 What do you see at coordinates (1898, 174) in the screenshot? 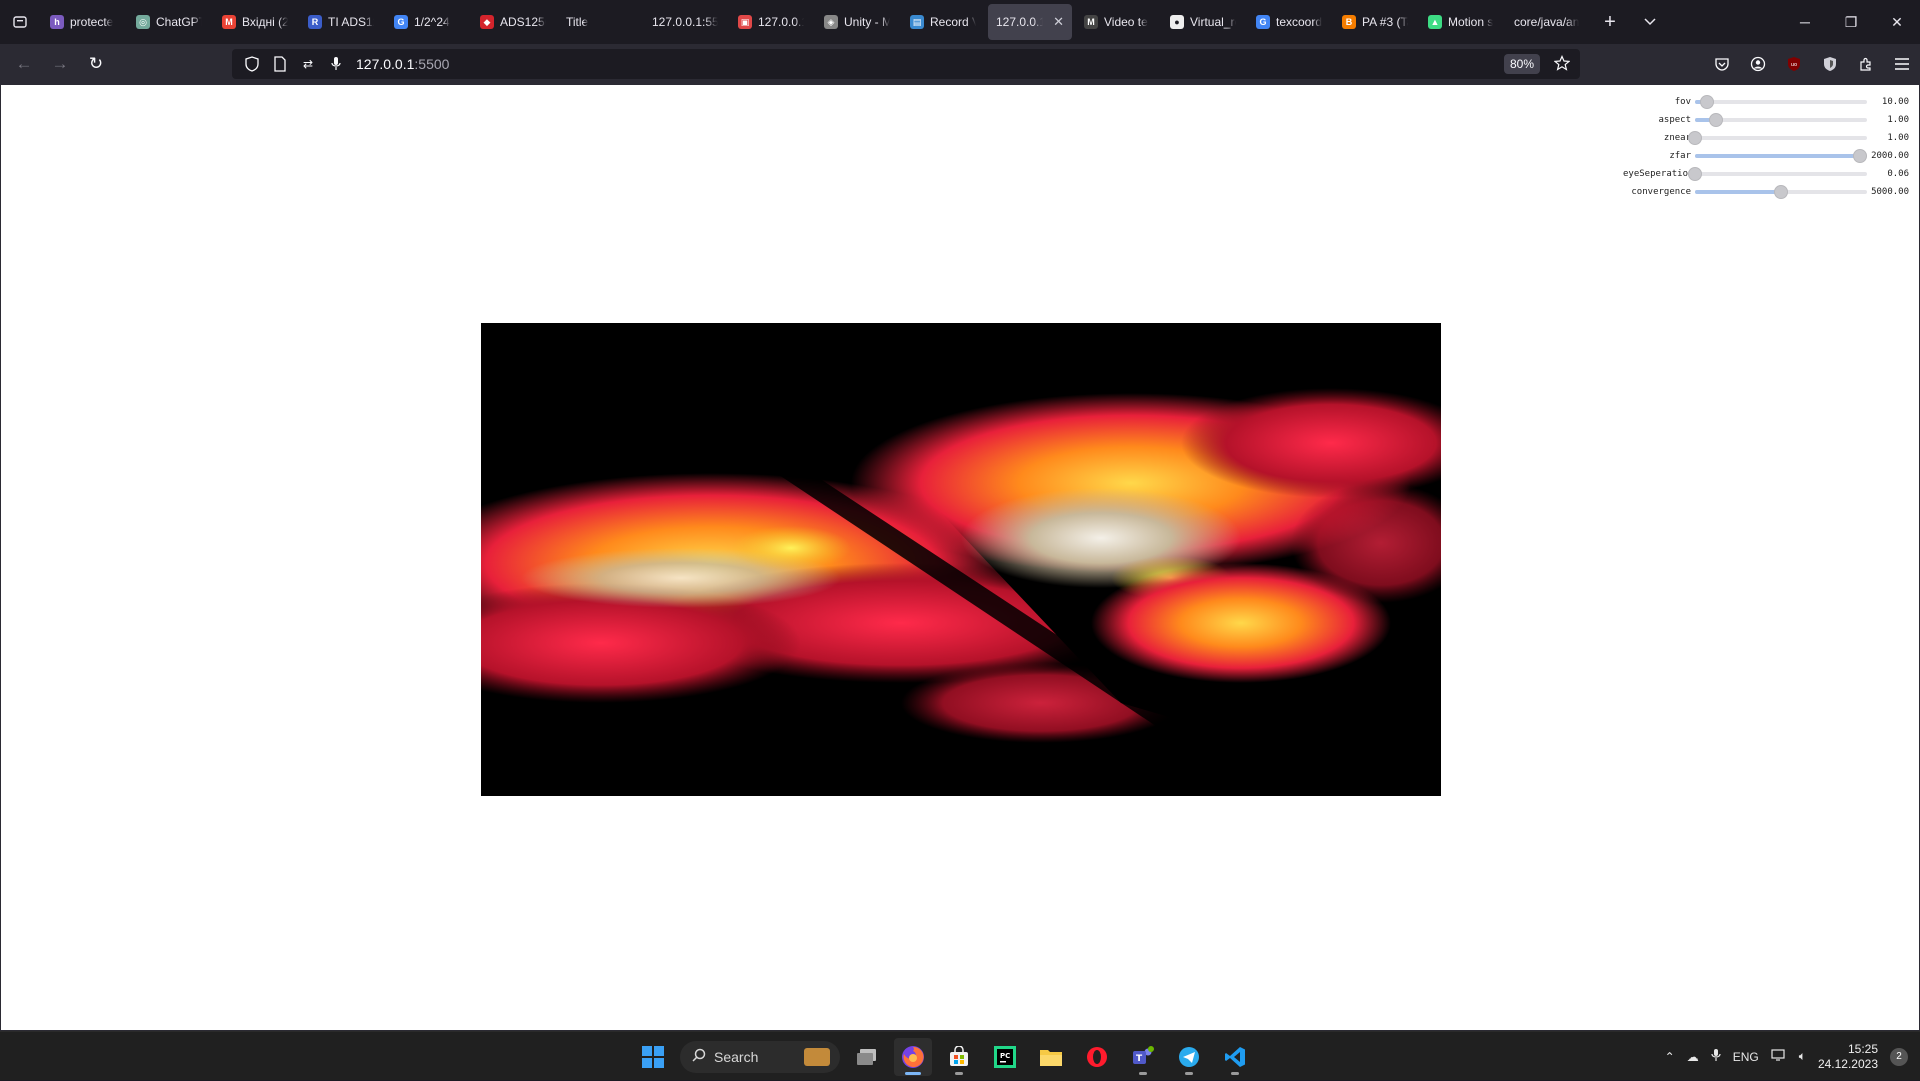
I see `control-value: 0.06` at bounding box center [1898, 174].